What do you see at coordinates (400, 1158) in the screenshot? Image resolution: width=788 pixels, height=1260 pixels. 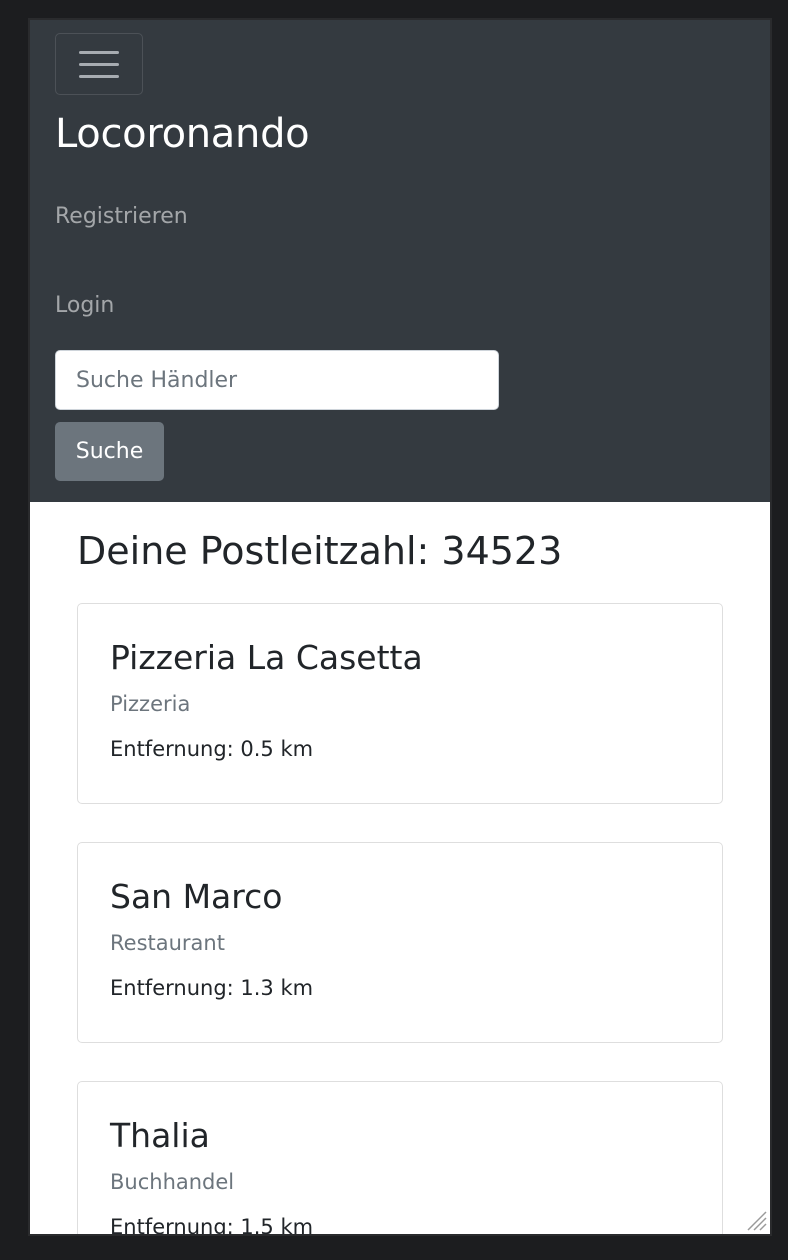 I see `merchant-card: Thalia Buchhandel Entfernung: 1.5 km` at bounding box center [400, 1158].